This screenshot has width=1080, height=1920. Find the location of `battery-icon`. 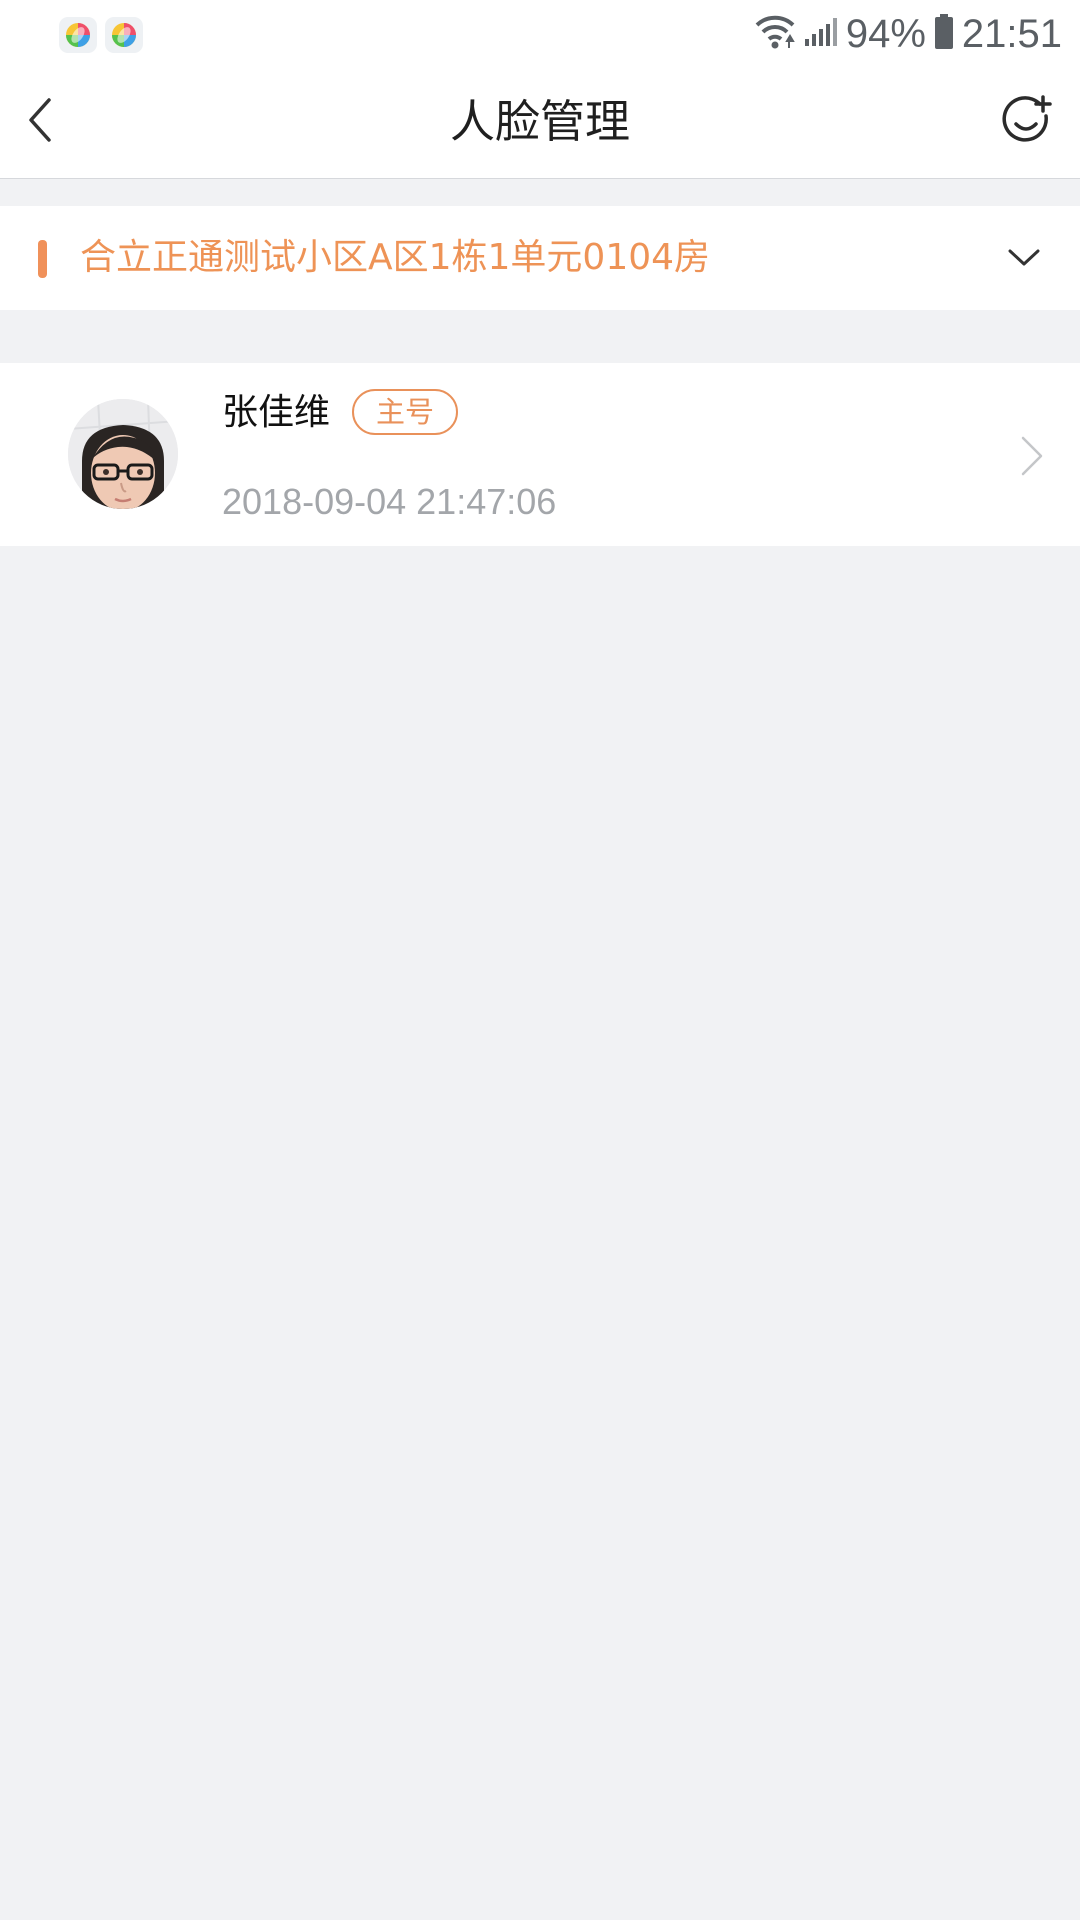

battery-icon is located at coordinates (944, 34).